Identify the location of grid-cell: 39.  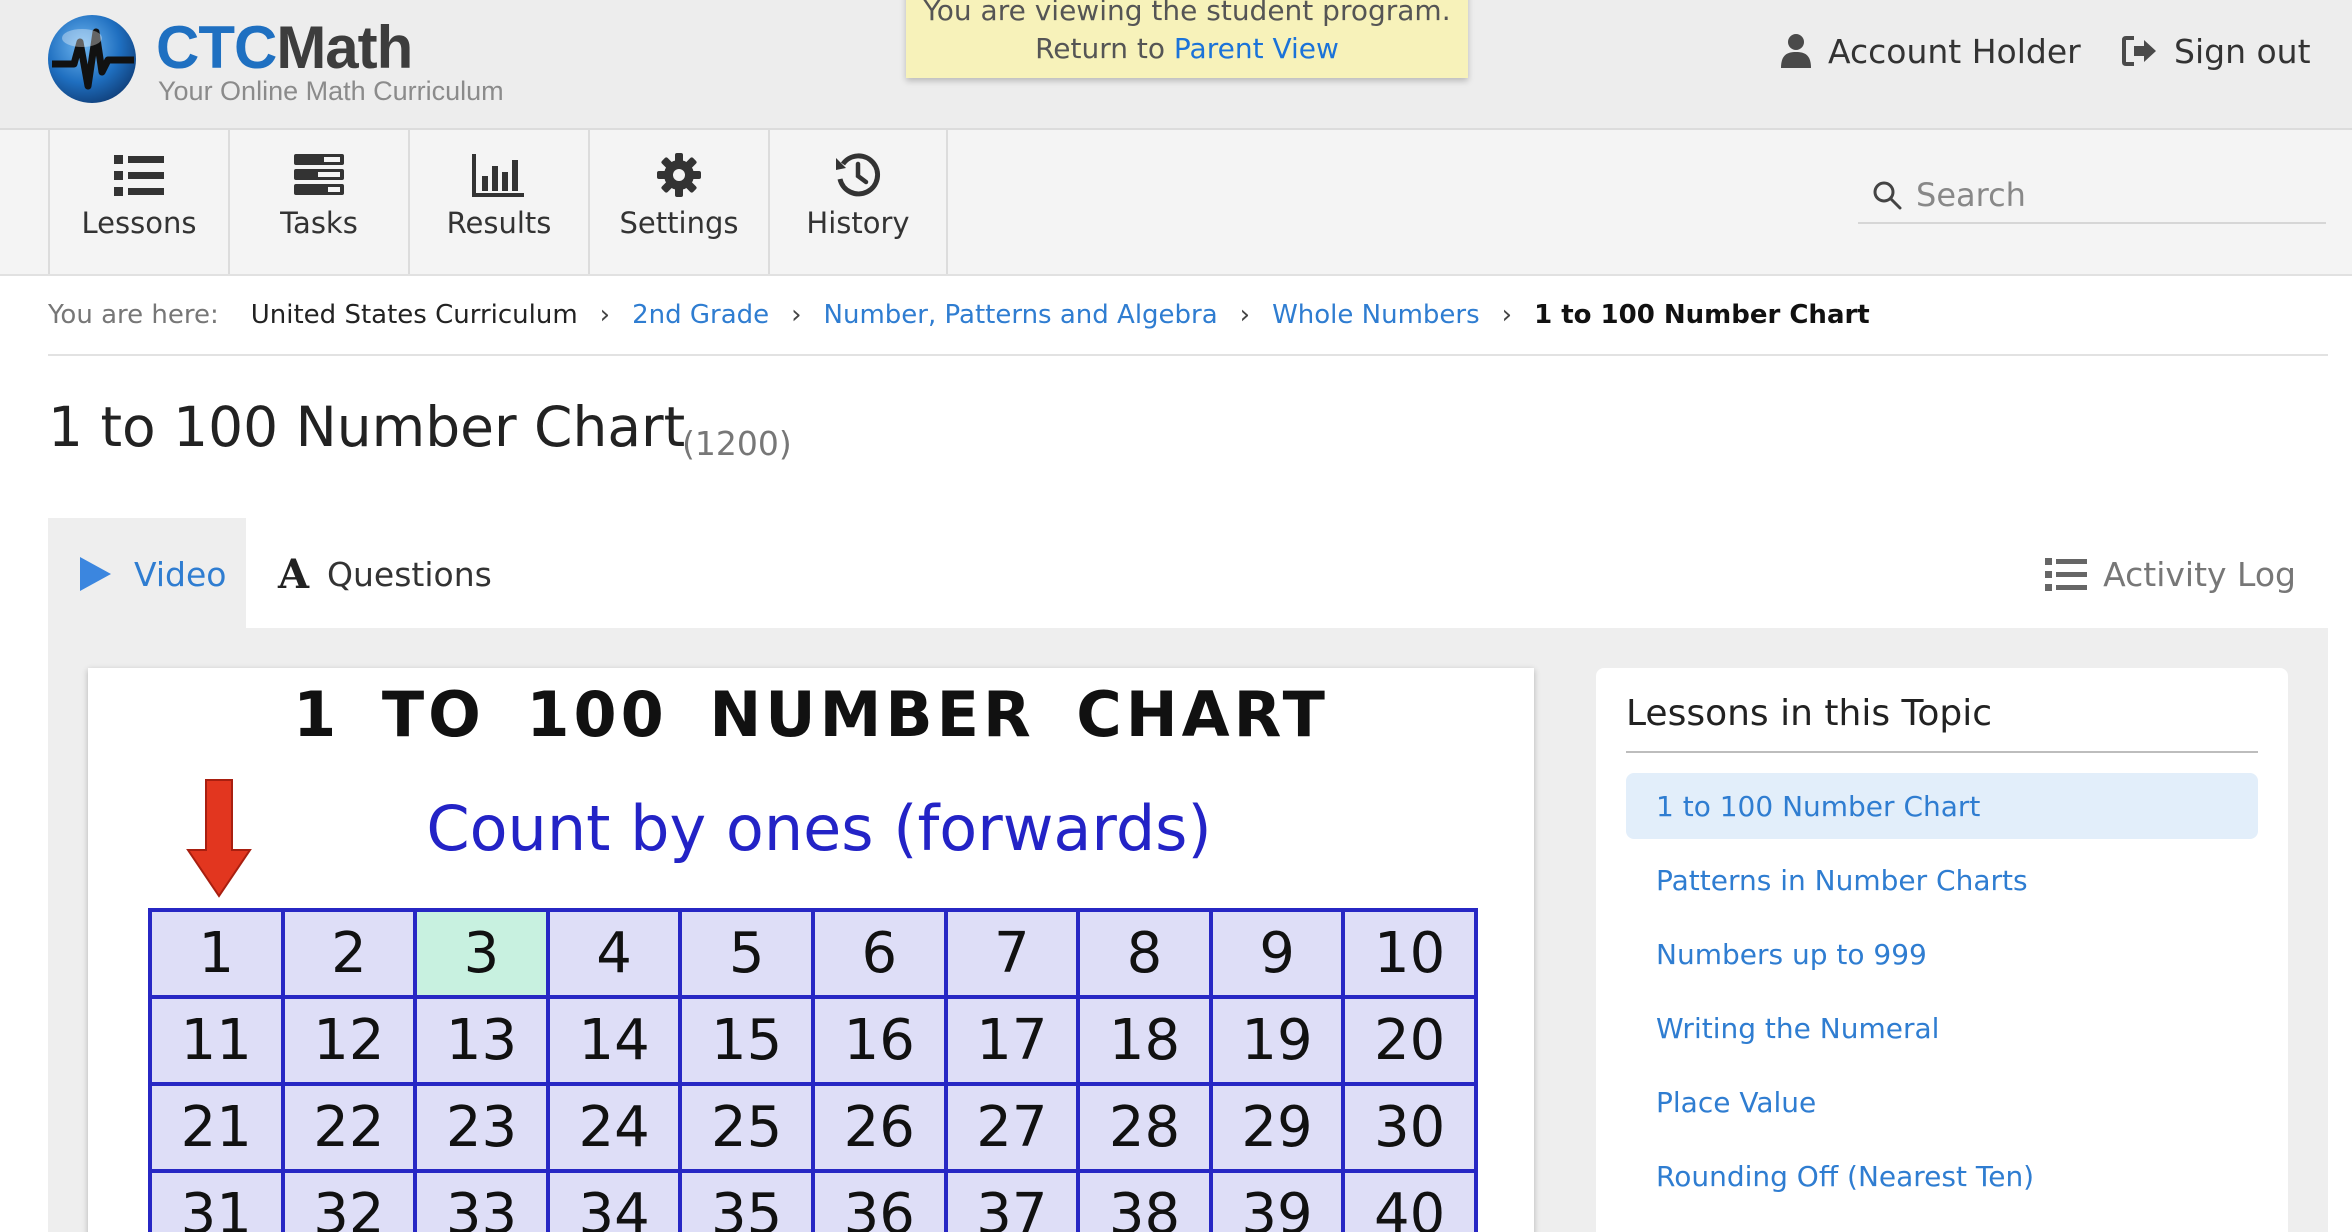
(1277, 1200).